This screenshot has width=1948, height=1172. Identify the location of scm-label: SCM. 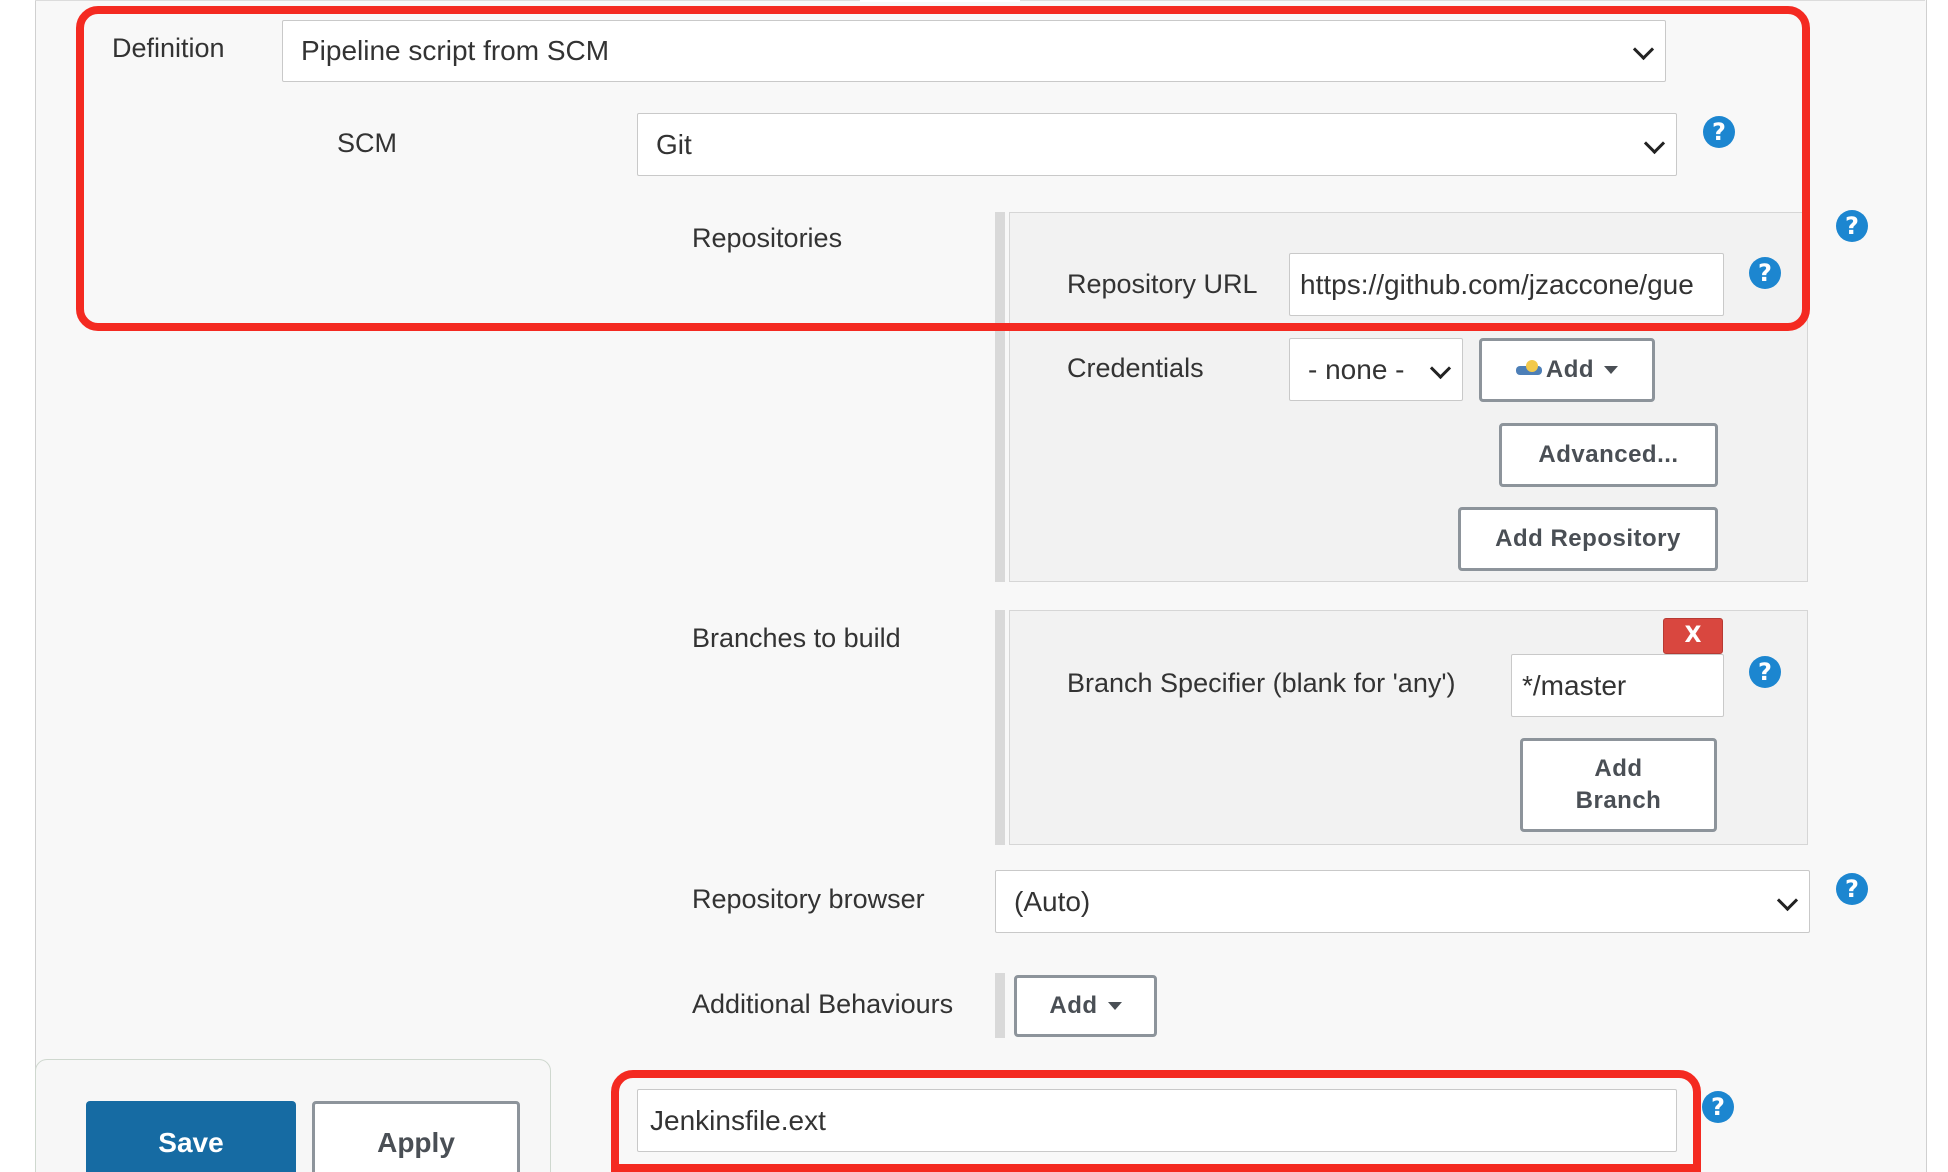
(367, 143).